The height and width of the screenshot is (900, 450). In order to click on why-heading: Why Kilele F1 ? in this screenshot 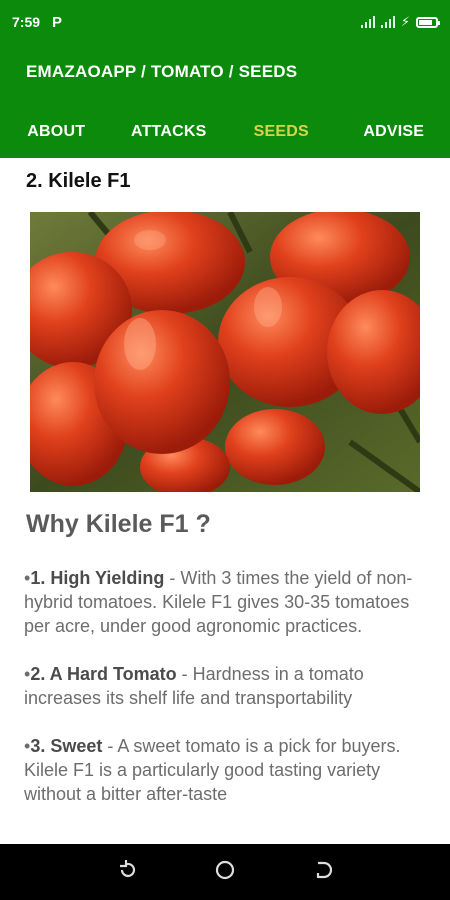, I will do `click(118, 524)`.